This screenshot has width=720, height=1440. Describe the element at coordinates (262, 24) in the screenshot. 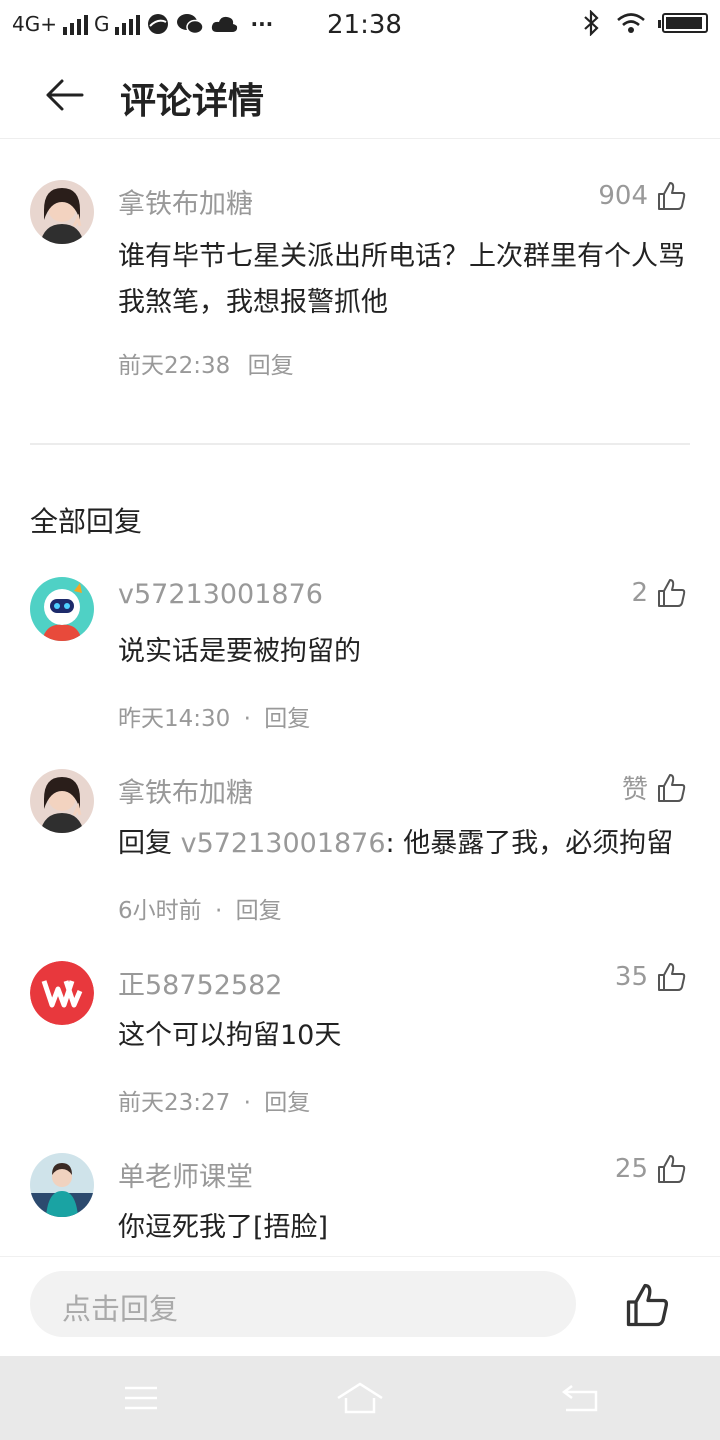

I see `more-notifications: ···` at that location.